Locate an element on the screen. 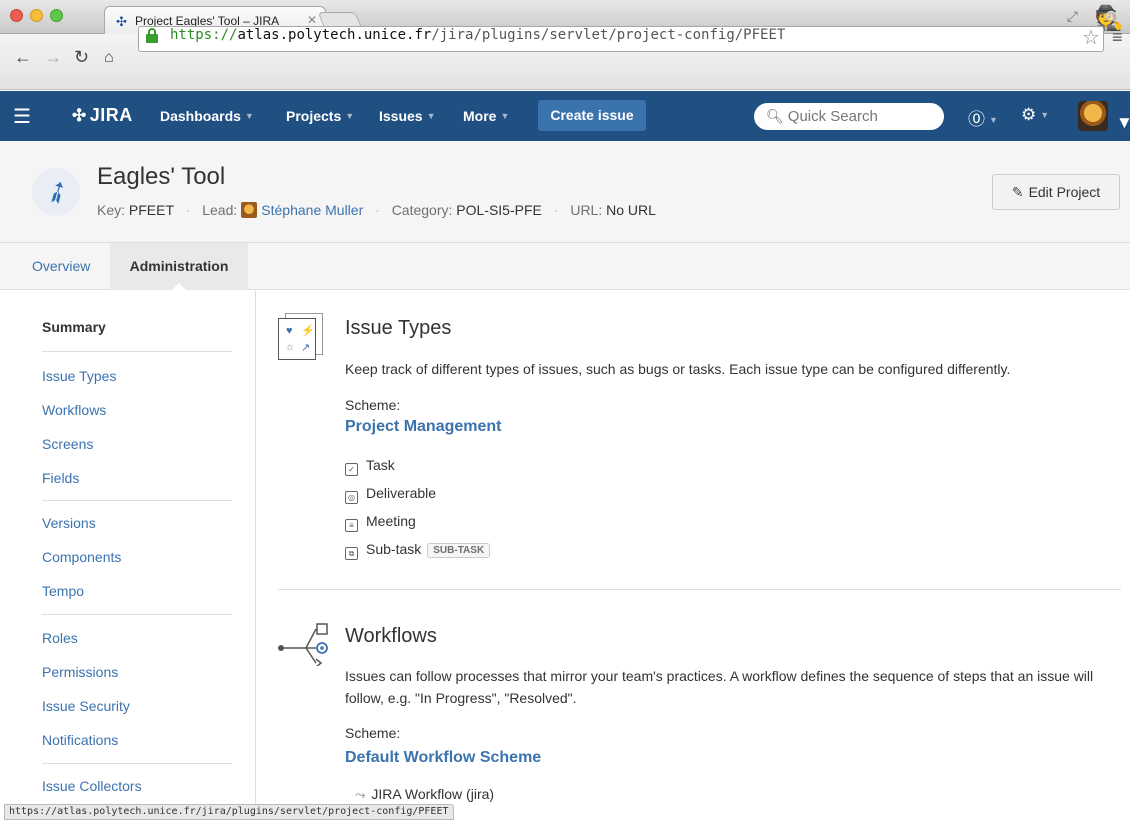 The height and width of the screenshot is (820, 1130). zoom-window-button is located at coordinates (56, 15).